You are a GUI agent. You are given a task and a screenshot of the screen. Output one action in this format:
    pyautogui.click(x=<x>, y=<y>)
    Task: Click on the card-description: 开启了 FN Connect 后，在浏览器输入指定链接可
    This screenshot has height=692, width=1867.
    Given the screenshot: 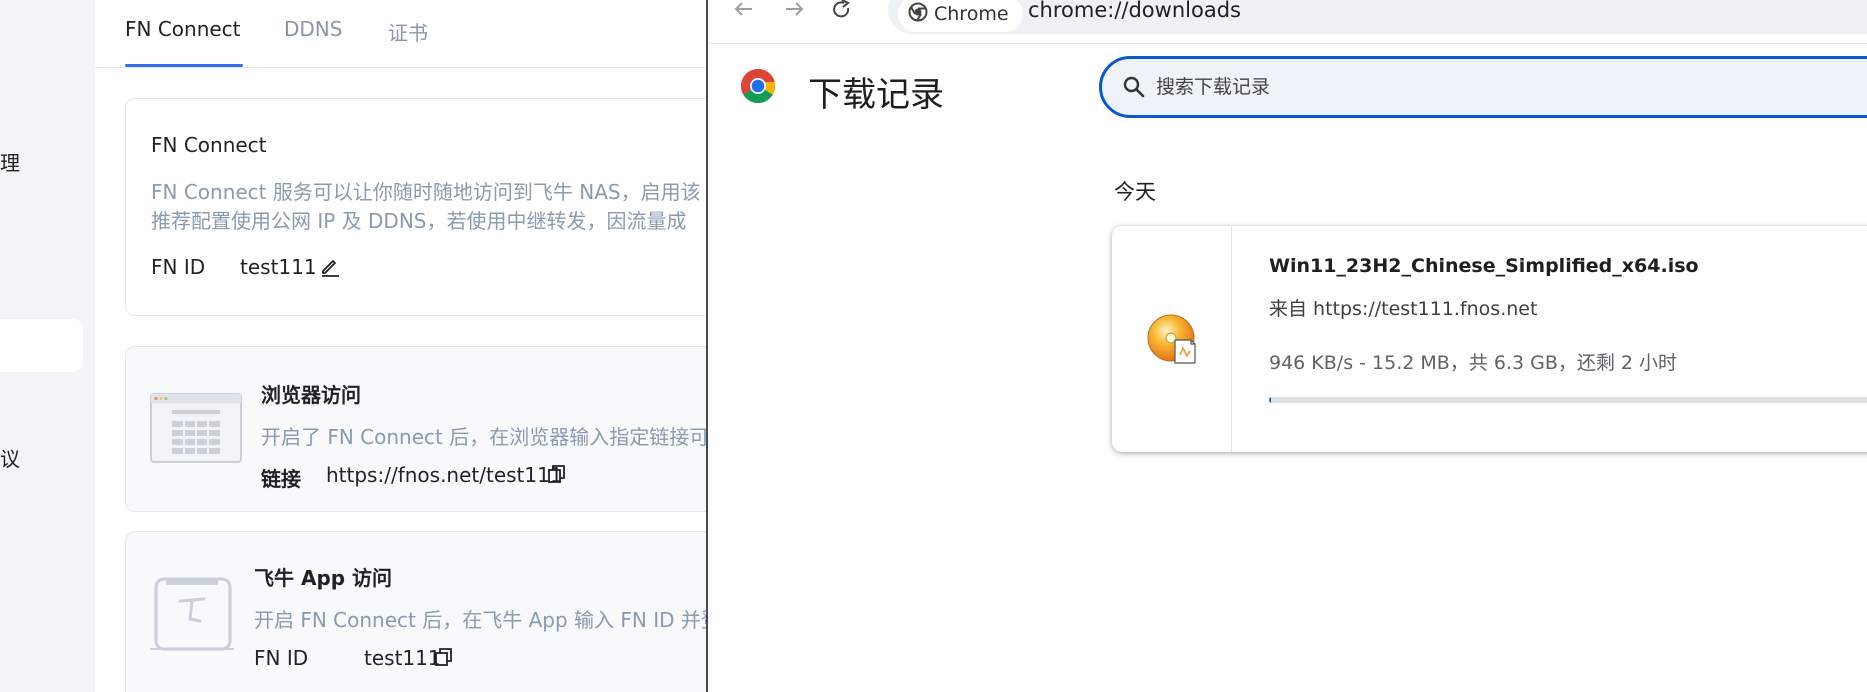 What is the action you would take?
    pyautogui.click(x=485, y=437)
    